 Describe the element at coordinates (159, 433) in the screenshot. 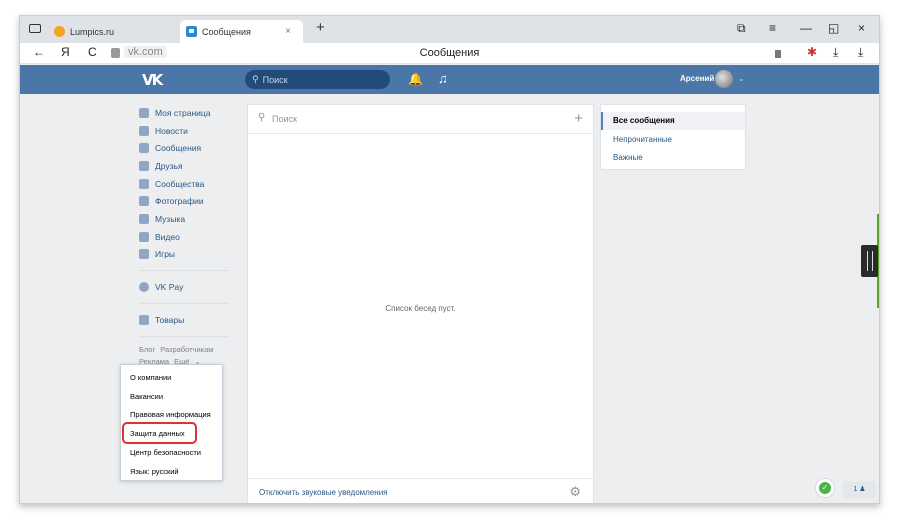

I see `highlight-box` at that location.